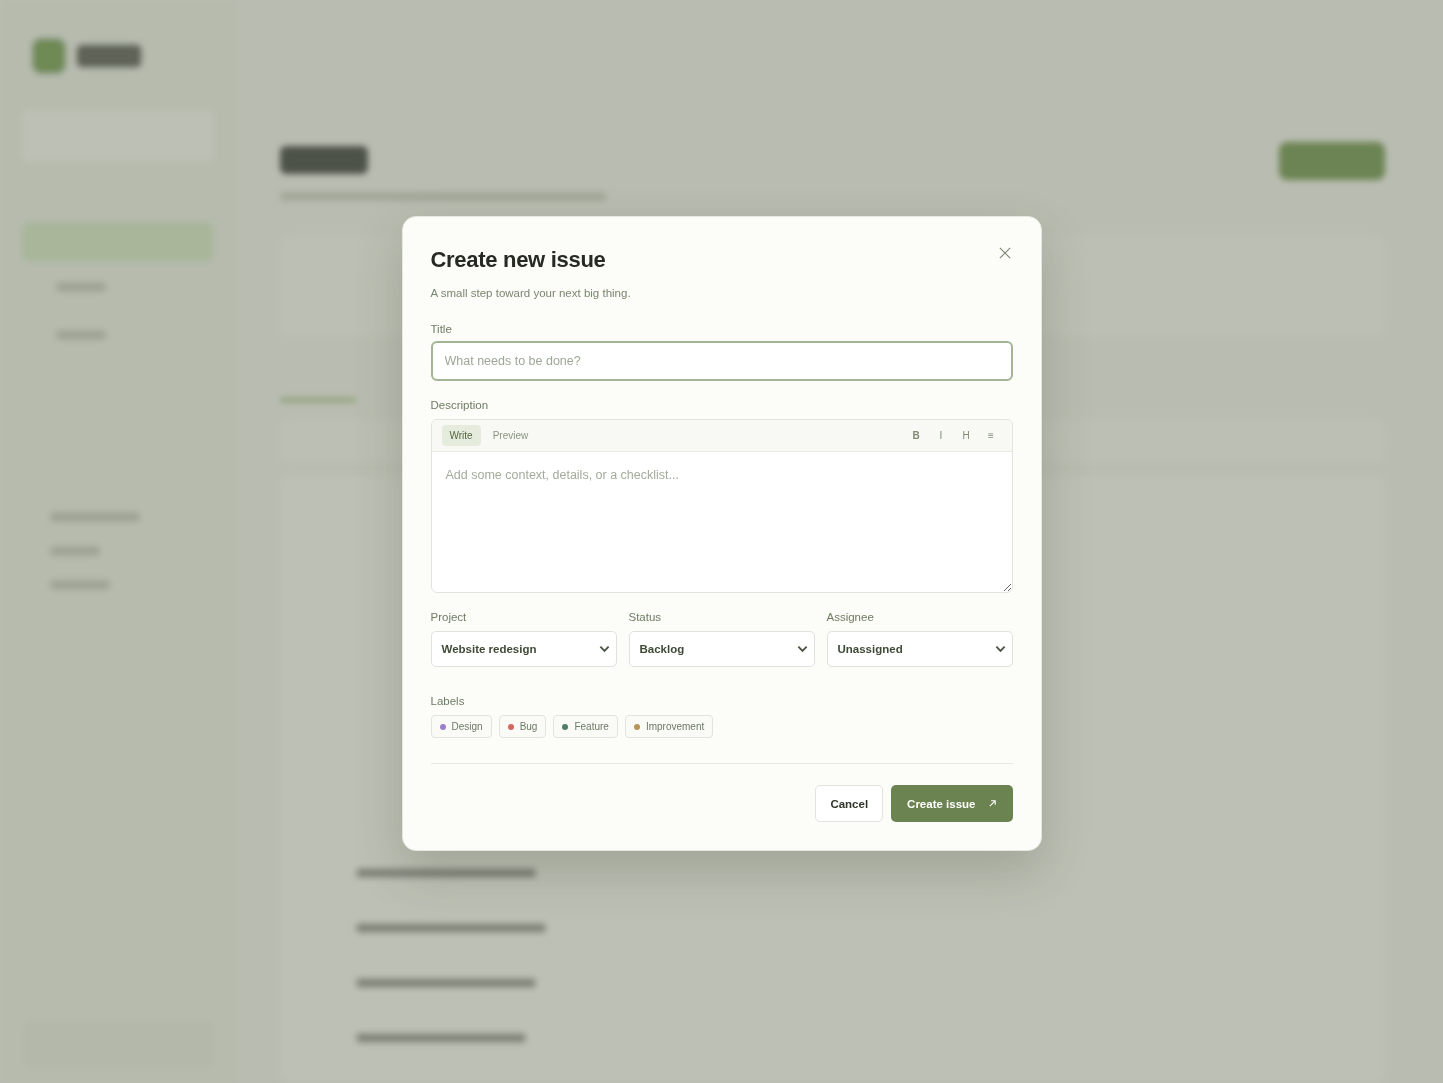 Image resolution: width=1443 pixels, height=1083 pixels. Describe the element at coordinates (530, 293) in the screenshot. I see `dialog-subtitle: A small step toward your next big thing.` at that location.